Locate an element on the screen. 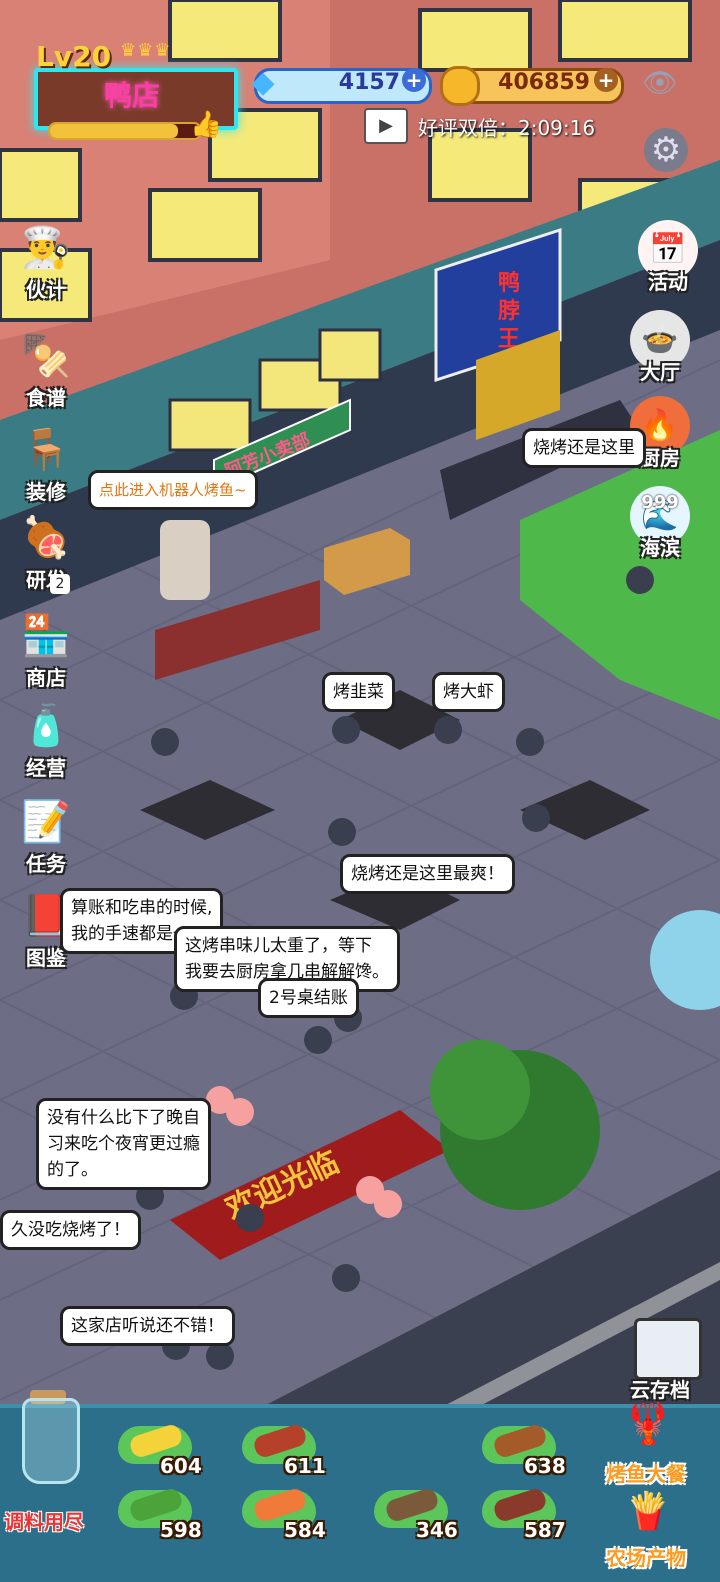 This screenshot has width=720, height=1582. farm-produce-label: 农场产物 is located at coordinates (646, 1556).